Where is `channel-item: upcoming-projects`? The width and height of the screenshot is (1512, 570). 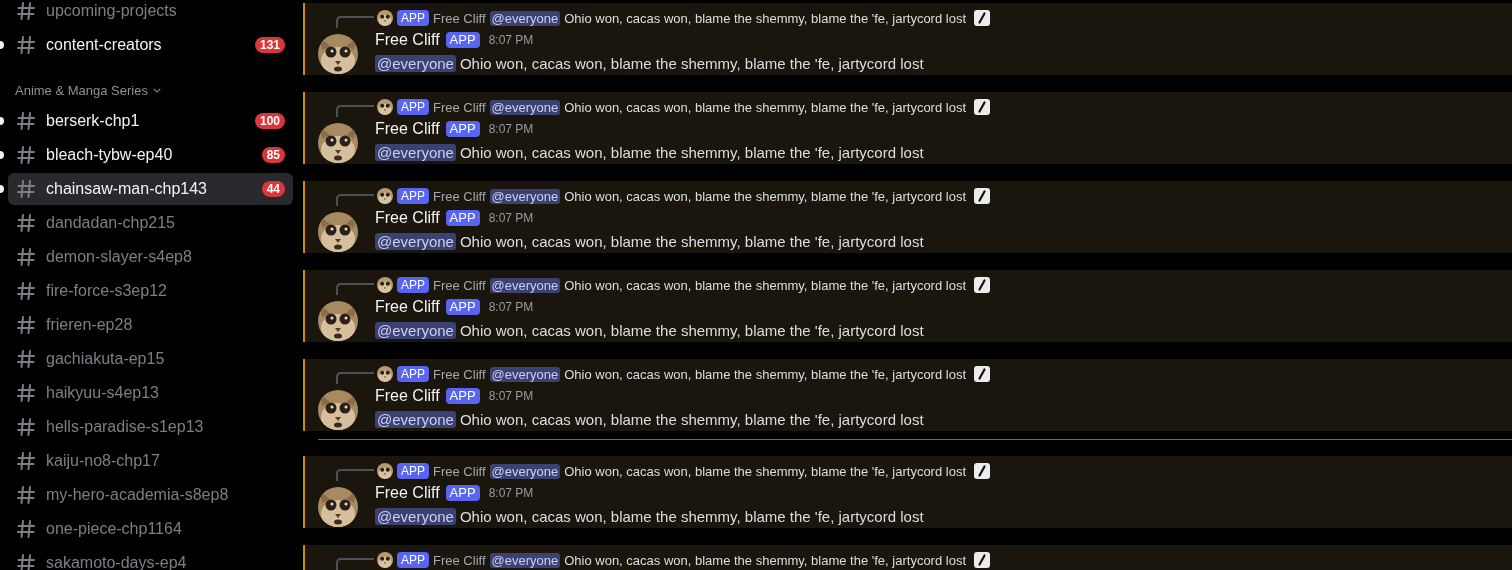
channel-item: upcoming-projects is located at coordinates (150, 13).